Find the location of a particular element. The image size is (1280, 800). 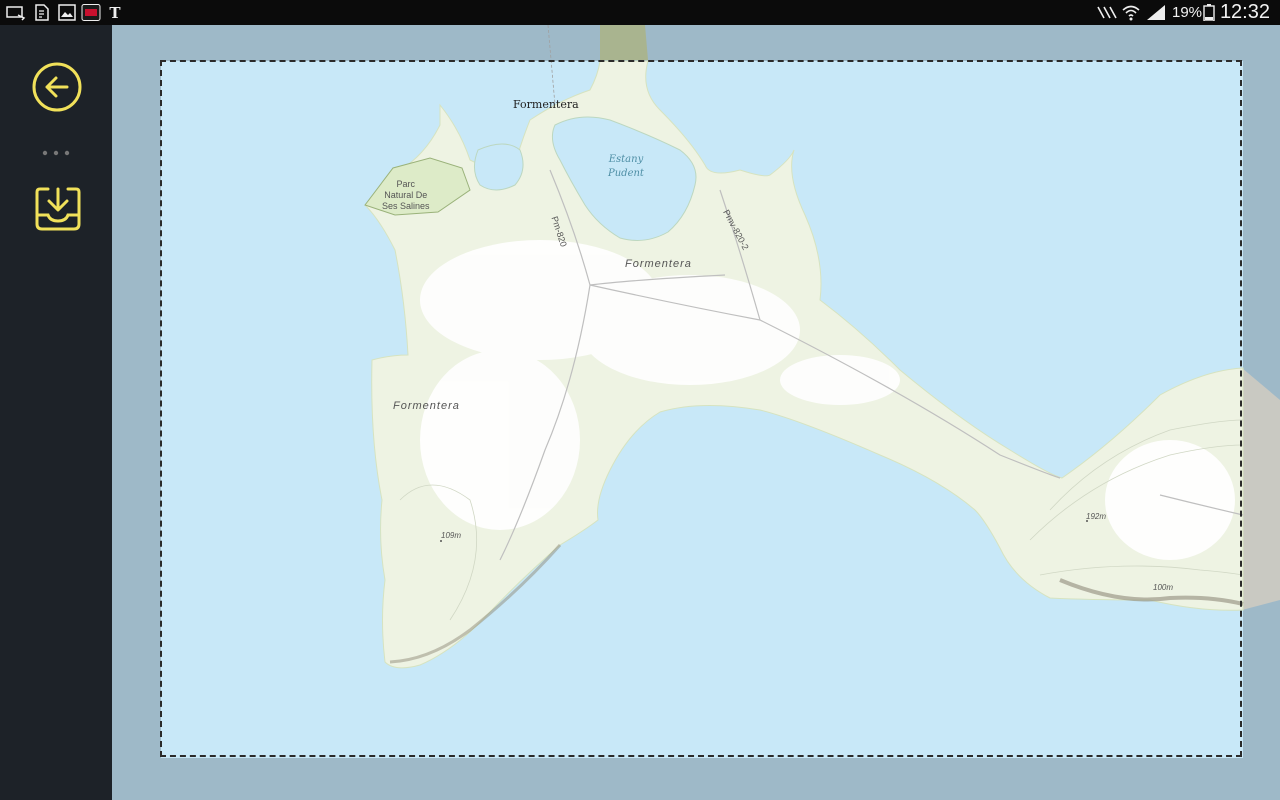

gallery-icon is located at coordinates (67, 12).